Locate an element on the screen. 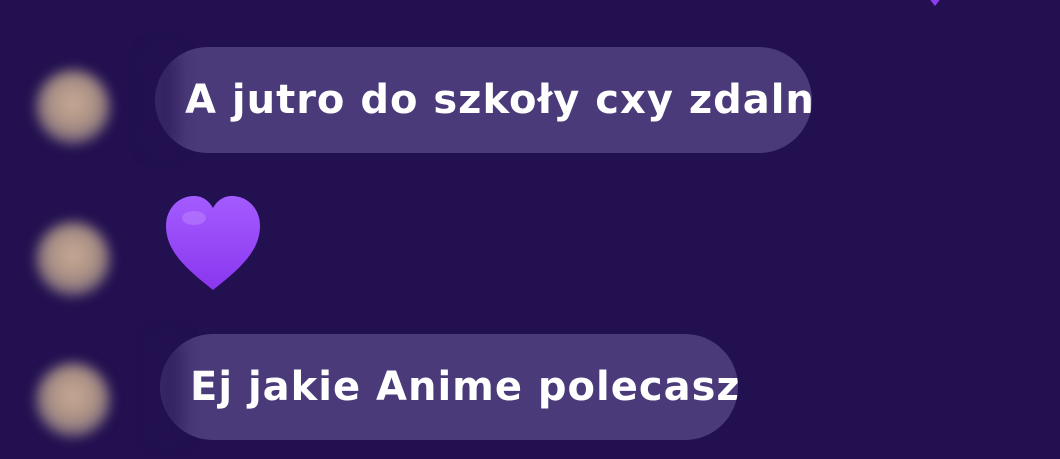  message-text: A jutro do szkoły cxy zdalne is located at coordinates (498, 100).